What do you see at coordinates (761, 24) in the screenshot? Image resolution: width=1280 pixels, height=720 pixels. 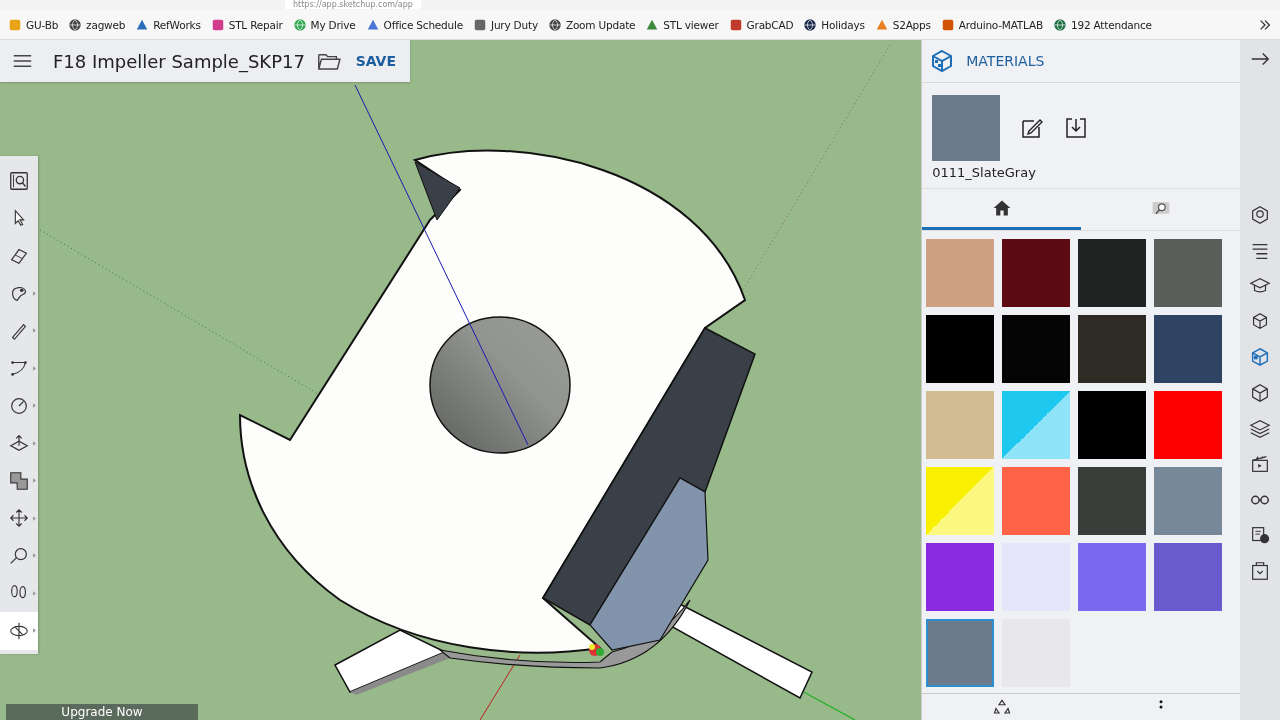 I see `bookmark-link: GrabCAD` at bounding box center [761, 24].